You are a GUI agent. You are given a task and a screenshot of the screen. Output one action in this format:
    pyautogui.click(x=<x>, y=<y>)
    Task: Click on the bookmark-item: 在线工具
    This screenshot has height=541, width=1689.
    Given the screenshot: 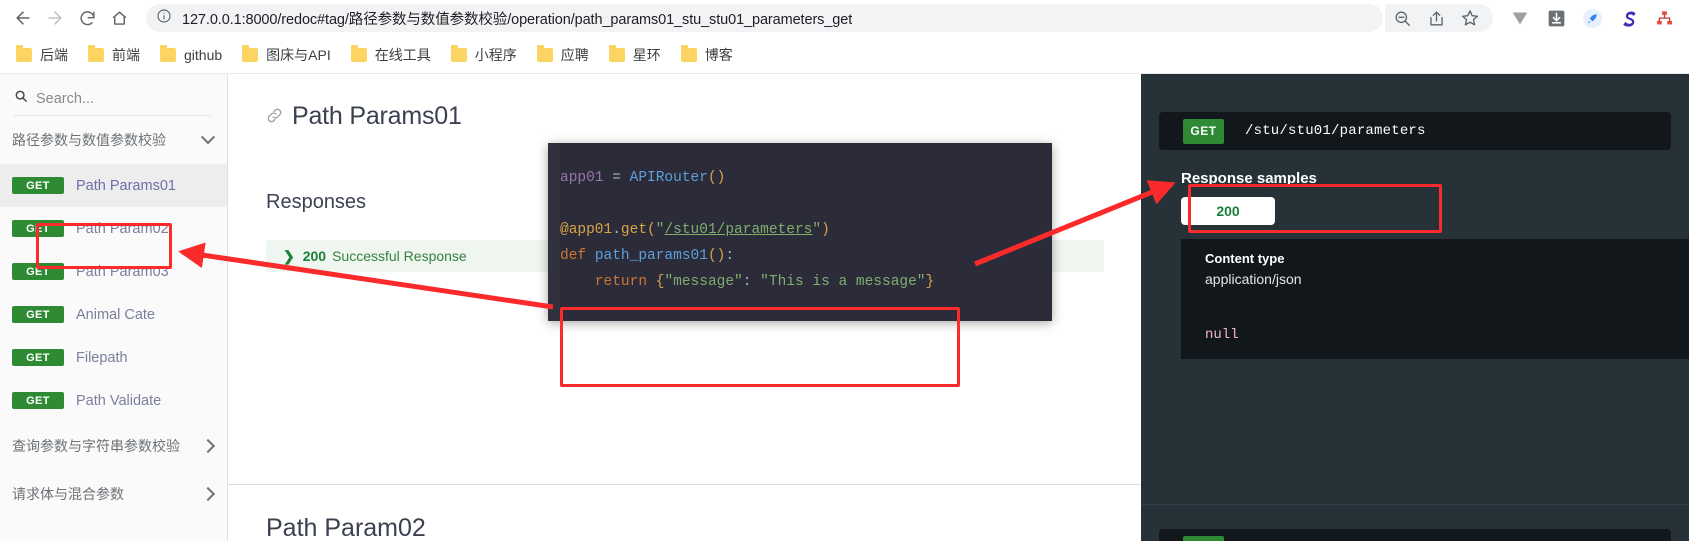 What is the action you would take?
    pyautogui.click(x=391, y=55)
    